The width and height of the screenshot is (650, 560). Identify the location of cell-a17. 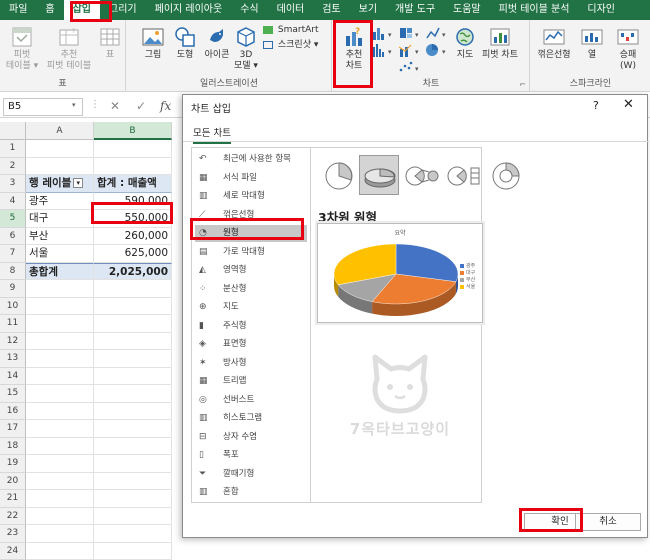
(60, 429).